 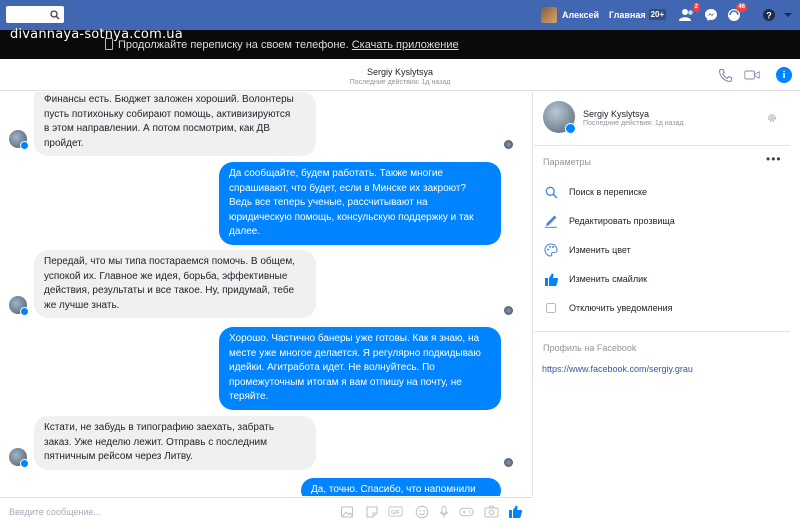 What do you see at coordinates (551, 250) in the screenshot?
I see `palette-icon` at bounding box center [551, 250].